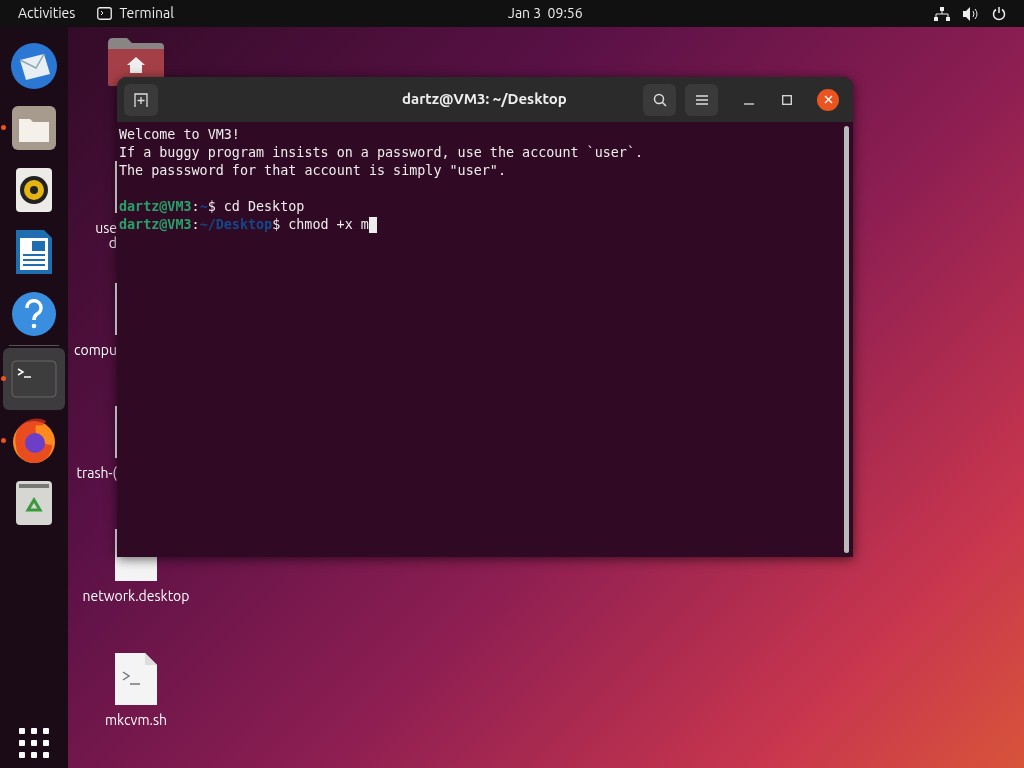  I want to click on output-line: If a buggy program insists on a password, use the account `user`., so click(381, 153).